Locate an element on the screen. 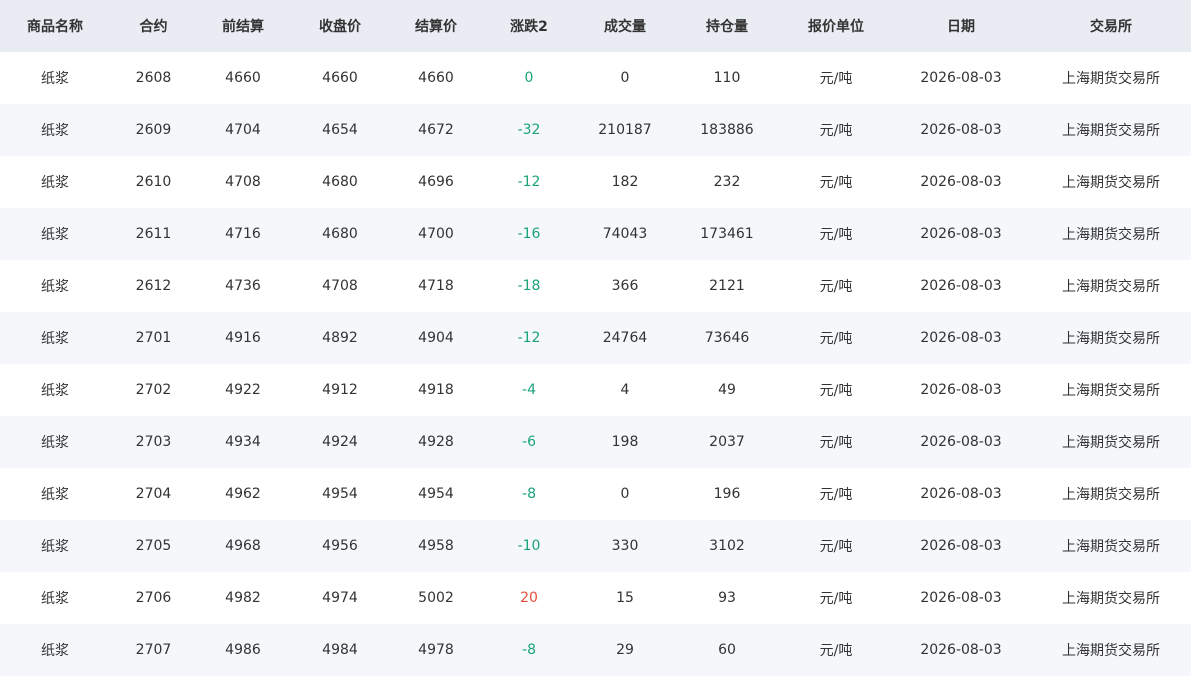 The image size is (1191, 679). cell-close: 4892 is located at coordinates (340, 338).